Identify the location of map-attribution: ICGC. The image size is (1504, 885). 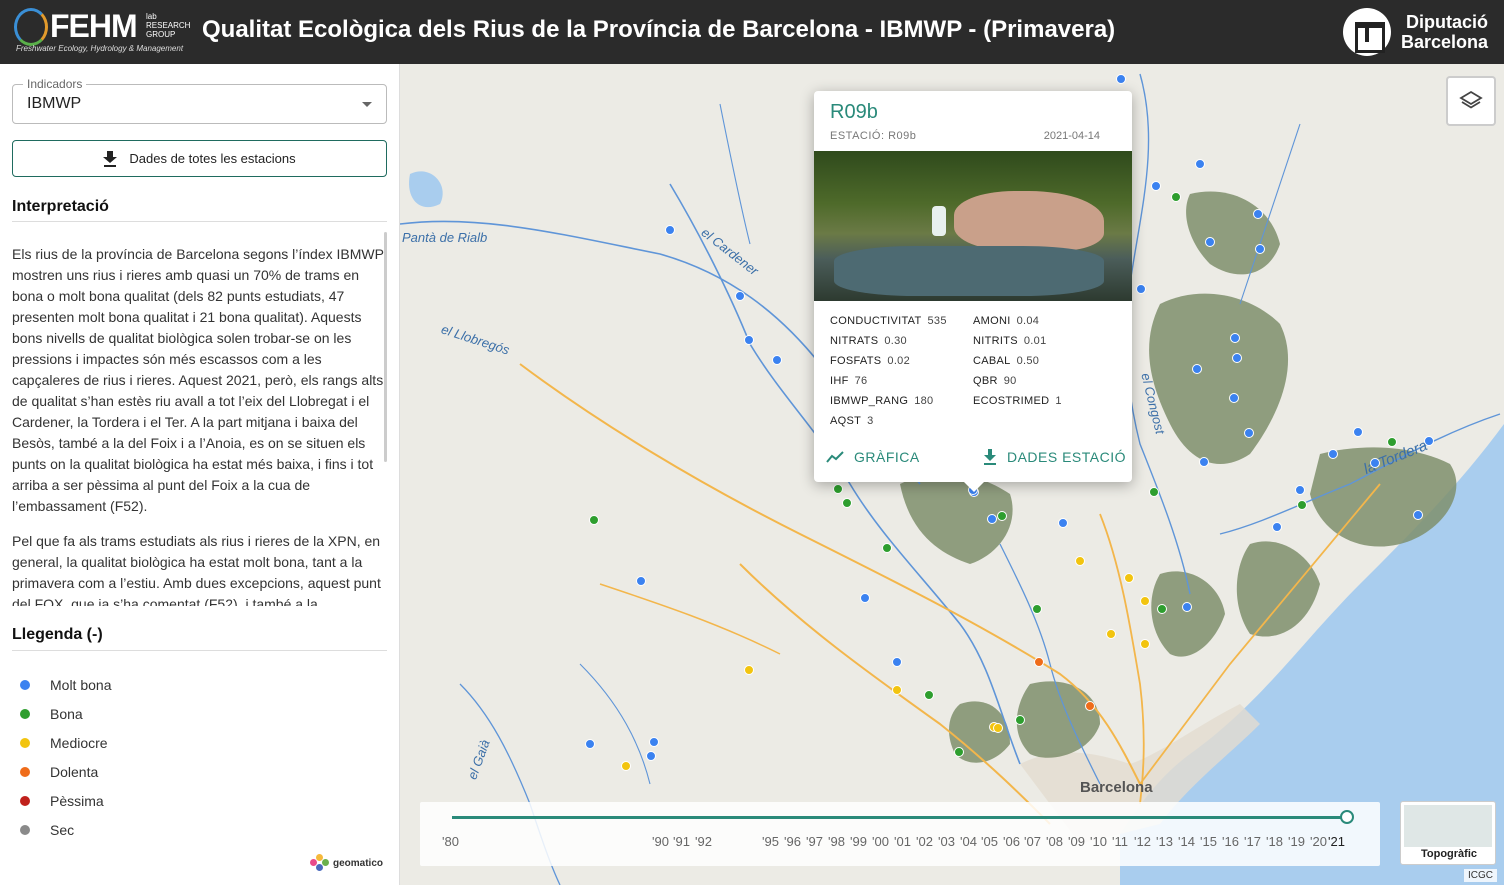
(1480, 875).